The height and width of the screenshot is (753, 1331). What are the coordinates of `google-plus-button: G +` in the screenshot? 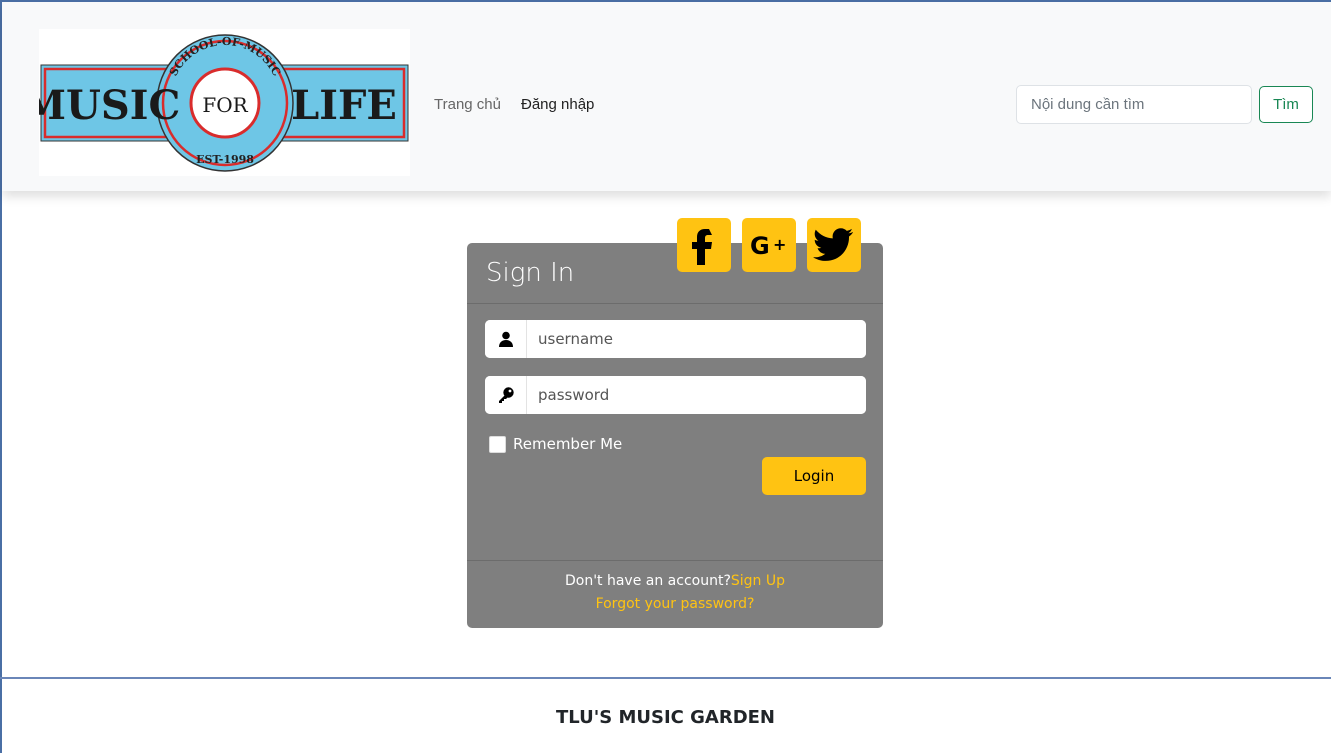 It's located at (769, 245).